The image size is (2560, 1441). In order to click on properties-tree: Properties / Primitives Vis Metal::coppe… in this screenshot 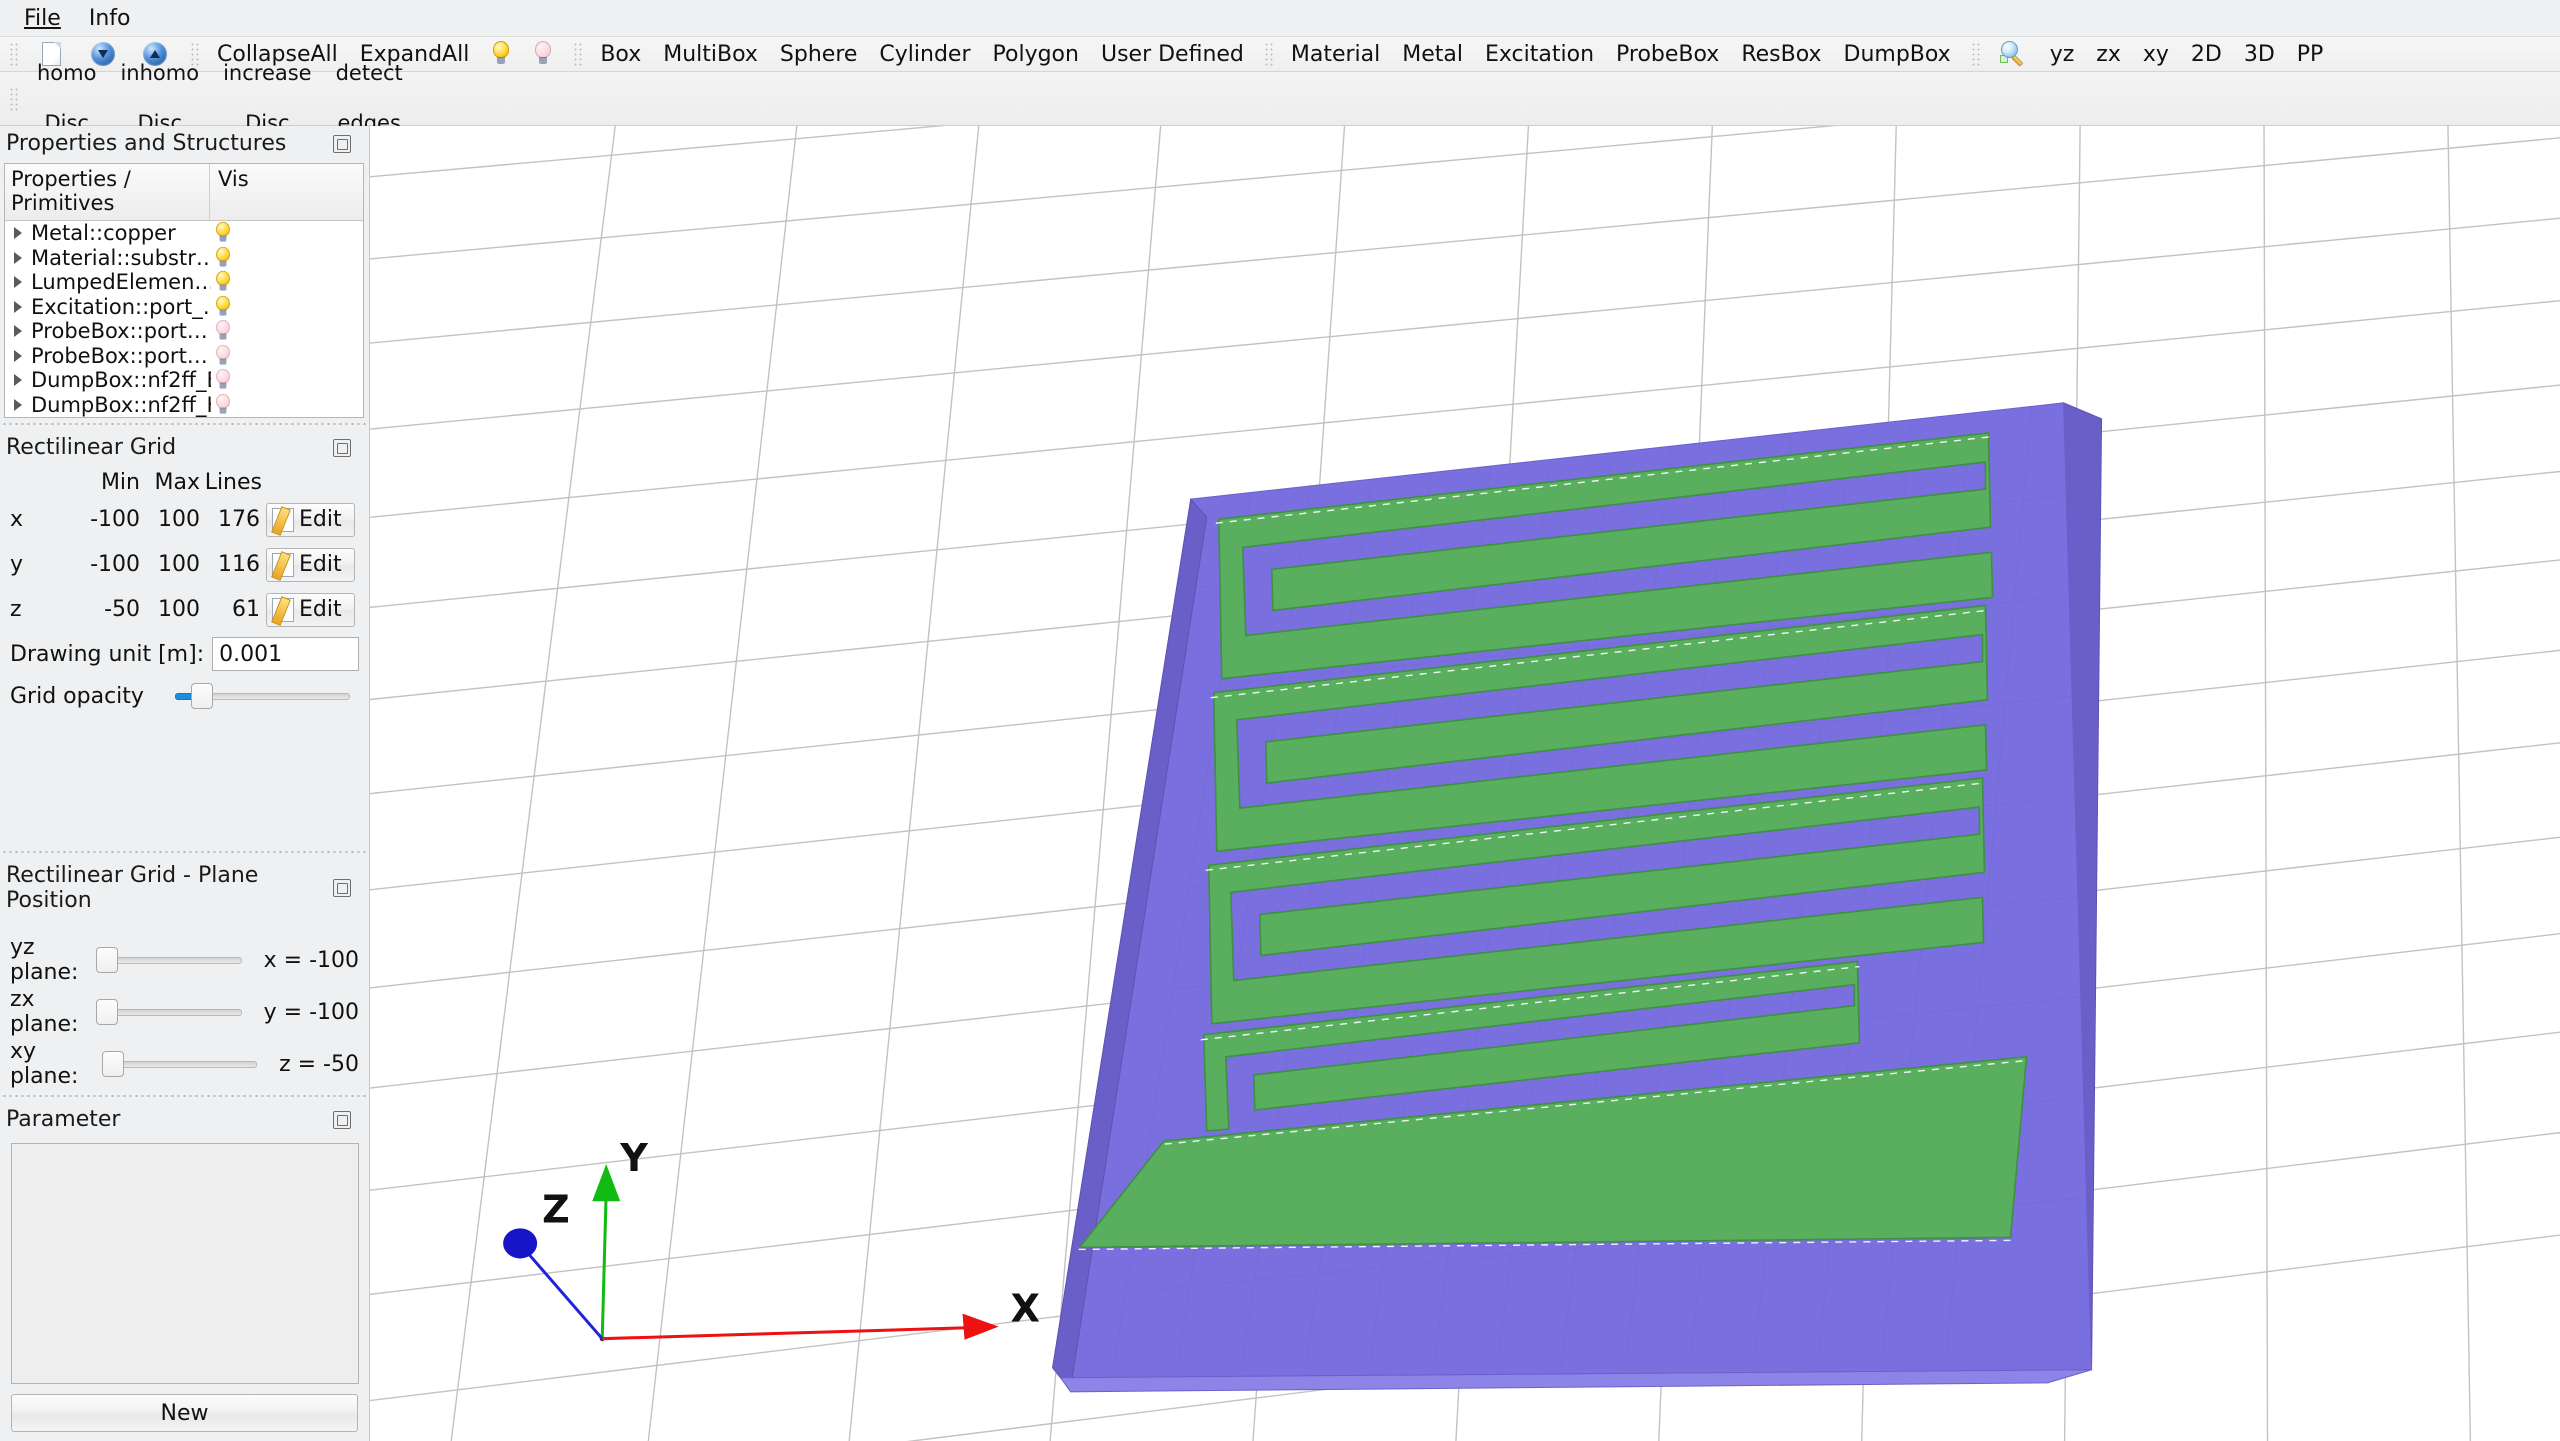, I will do `click(184, 290)`.